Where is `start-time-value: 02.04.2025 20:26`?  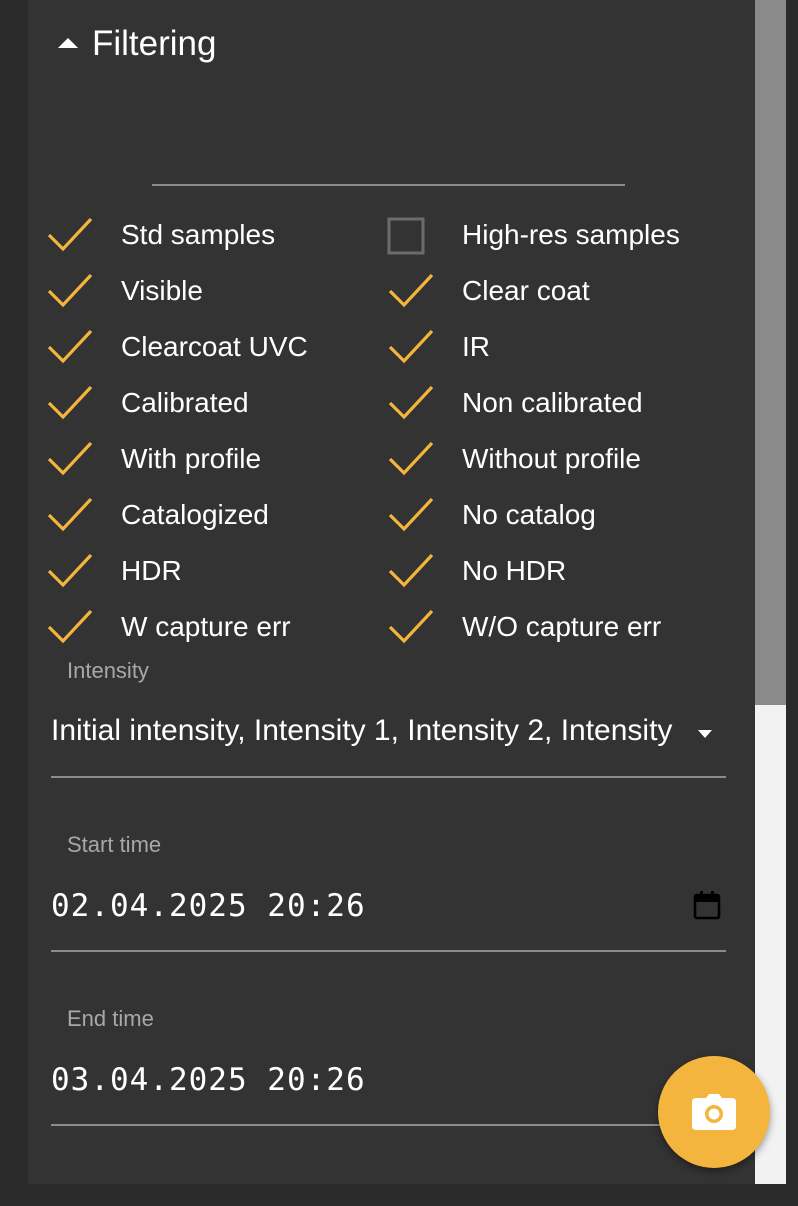
start-time-value: 02.04.2025 20:26 is located at coordinates (208, 906).